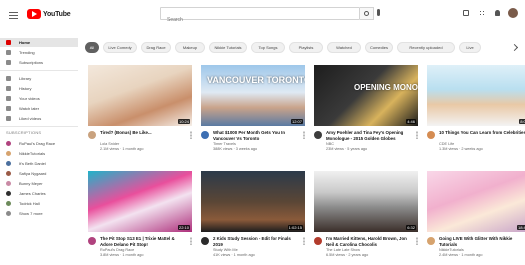 The width and height of the screenshot is (525, 265). What do you see at coordinates (120, 47) in the screenshot?
I see `chip-live-comedy: Live Comedy` at bounding box center [120, 47].